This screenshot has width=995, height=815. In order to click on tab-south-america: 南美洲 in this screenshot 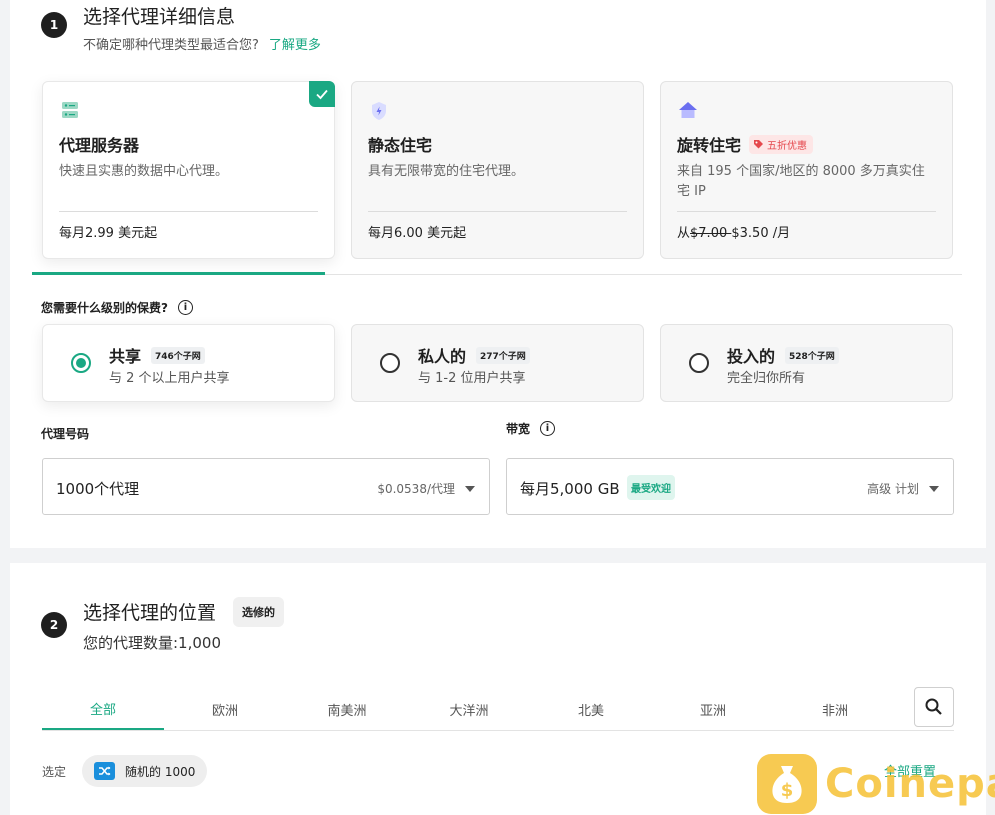, I will do `click(347, 709)`.